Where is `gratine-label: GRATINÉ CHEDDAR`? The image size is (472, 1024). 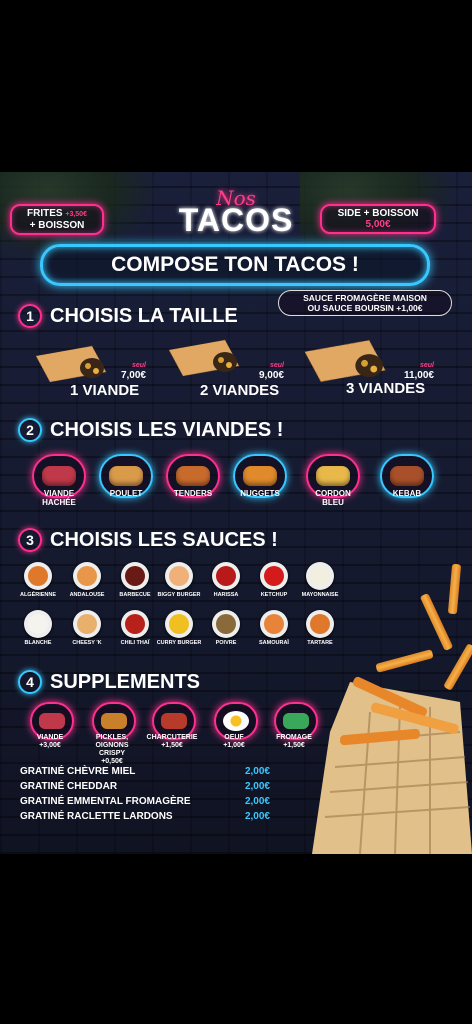 gratine-label: GRATINÉ CHEDDAR is located at coordinates (69, 786).